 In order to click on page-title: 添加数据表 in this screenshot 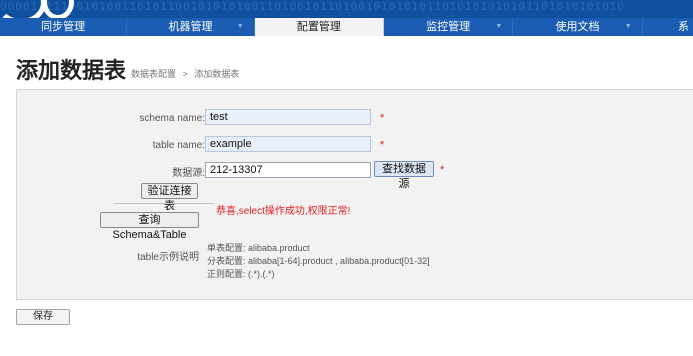, I will do `click(71, 70)`.